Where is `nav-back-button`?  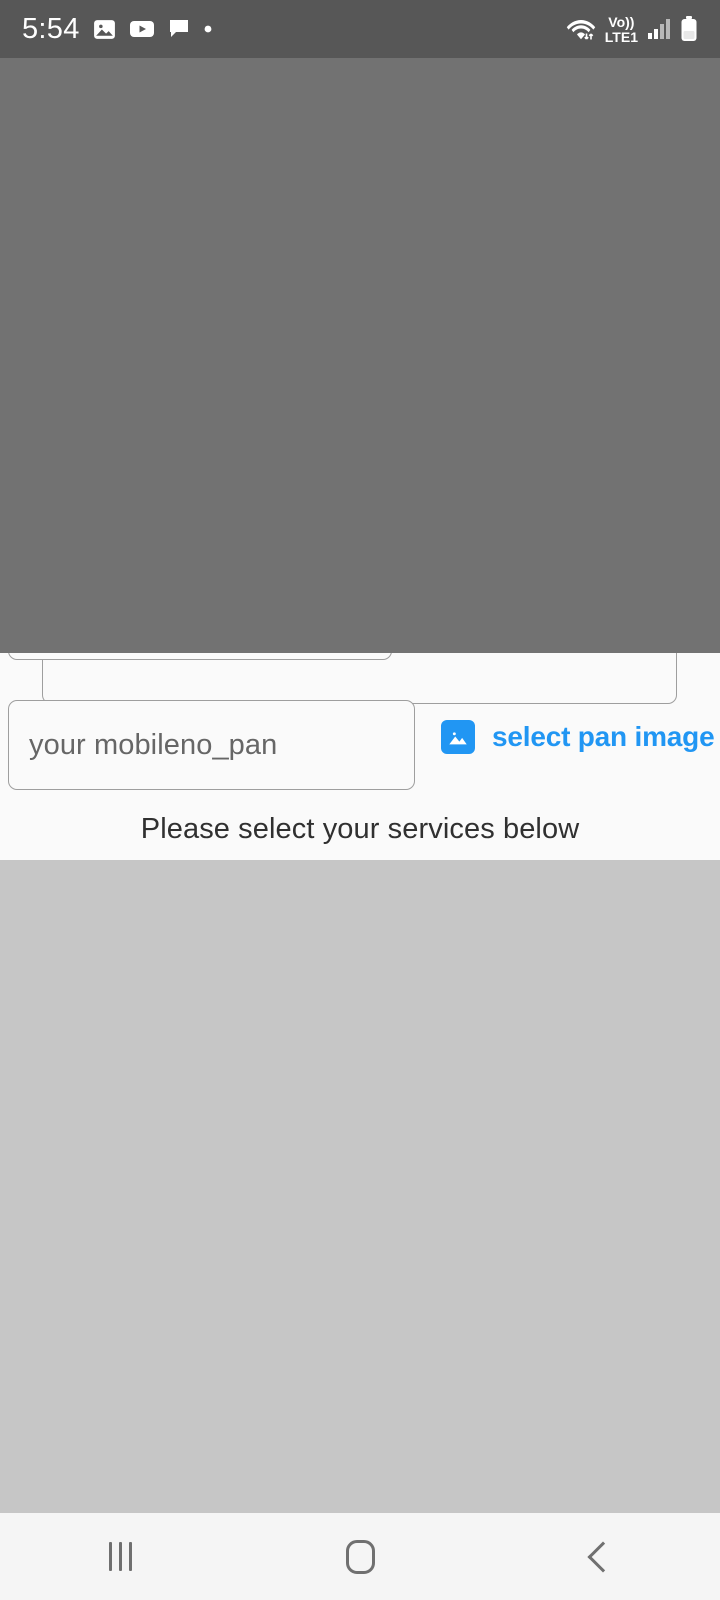
nav-back-button is located at coordinates (600, 1556).